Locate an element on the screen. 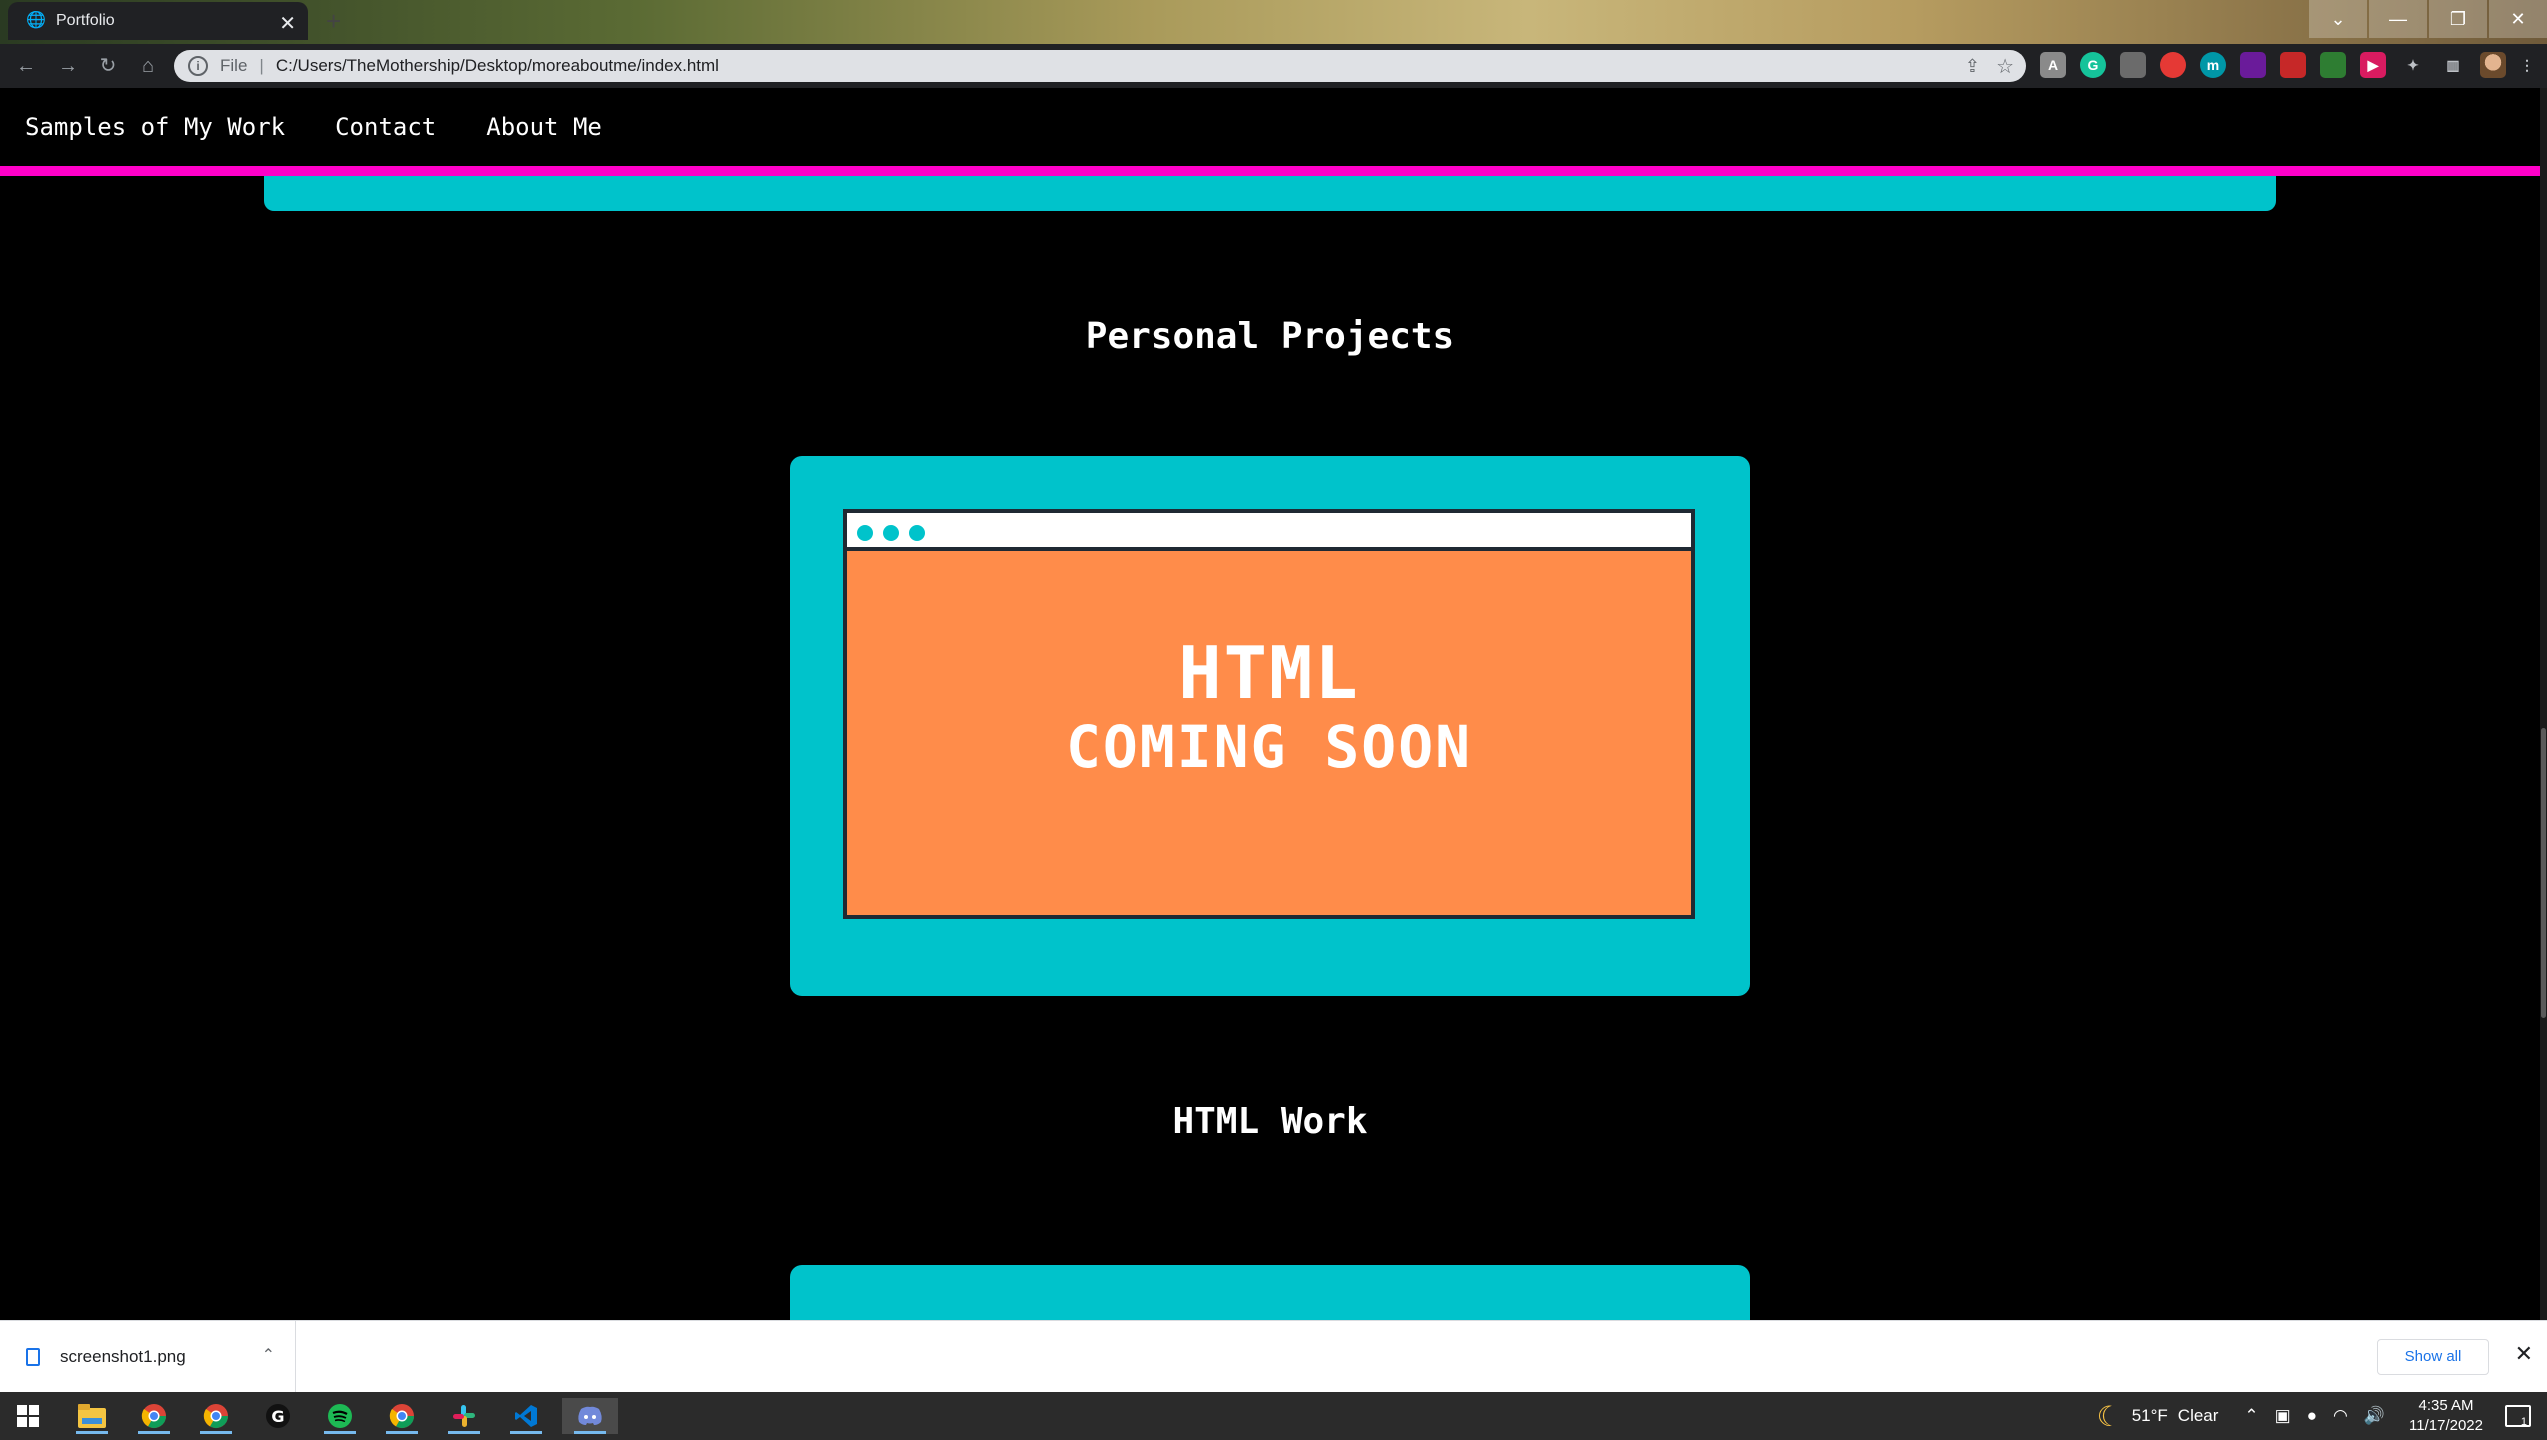 The image size is (2547, 1440). file-explorer-icon is located at coordinates (92, 1416).